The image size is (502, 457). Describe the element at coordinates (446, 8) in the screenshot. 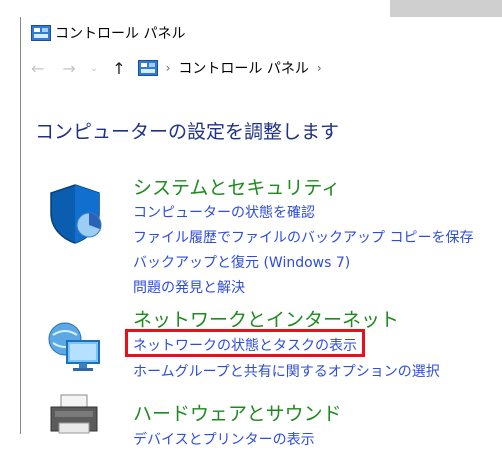

I see `background-tab` at that location.